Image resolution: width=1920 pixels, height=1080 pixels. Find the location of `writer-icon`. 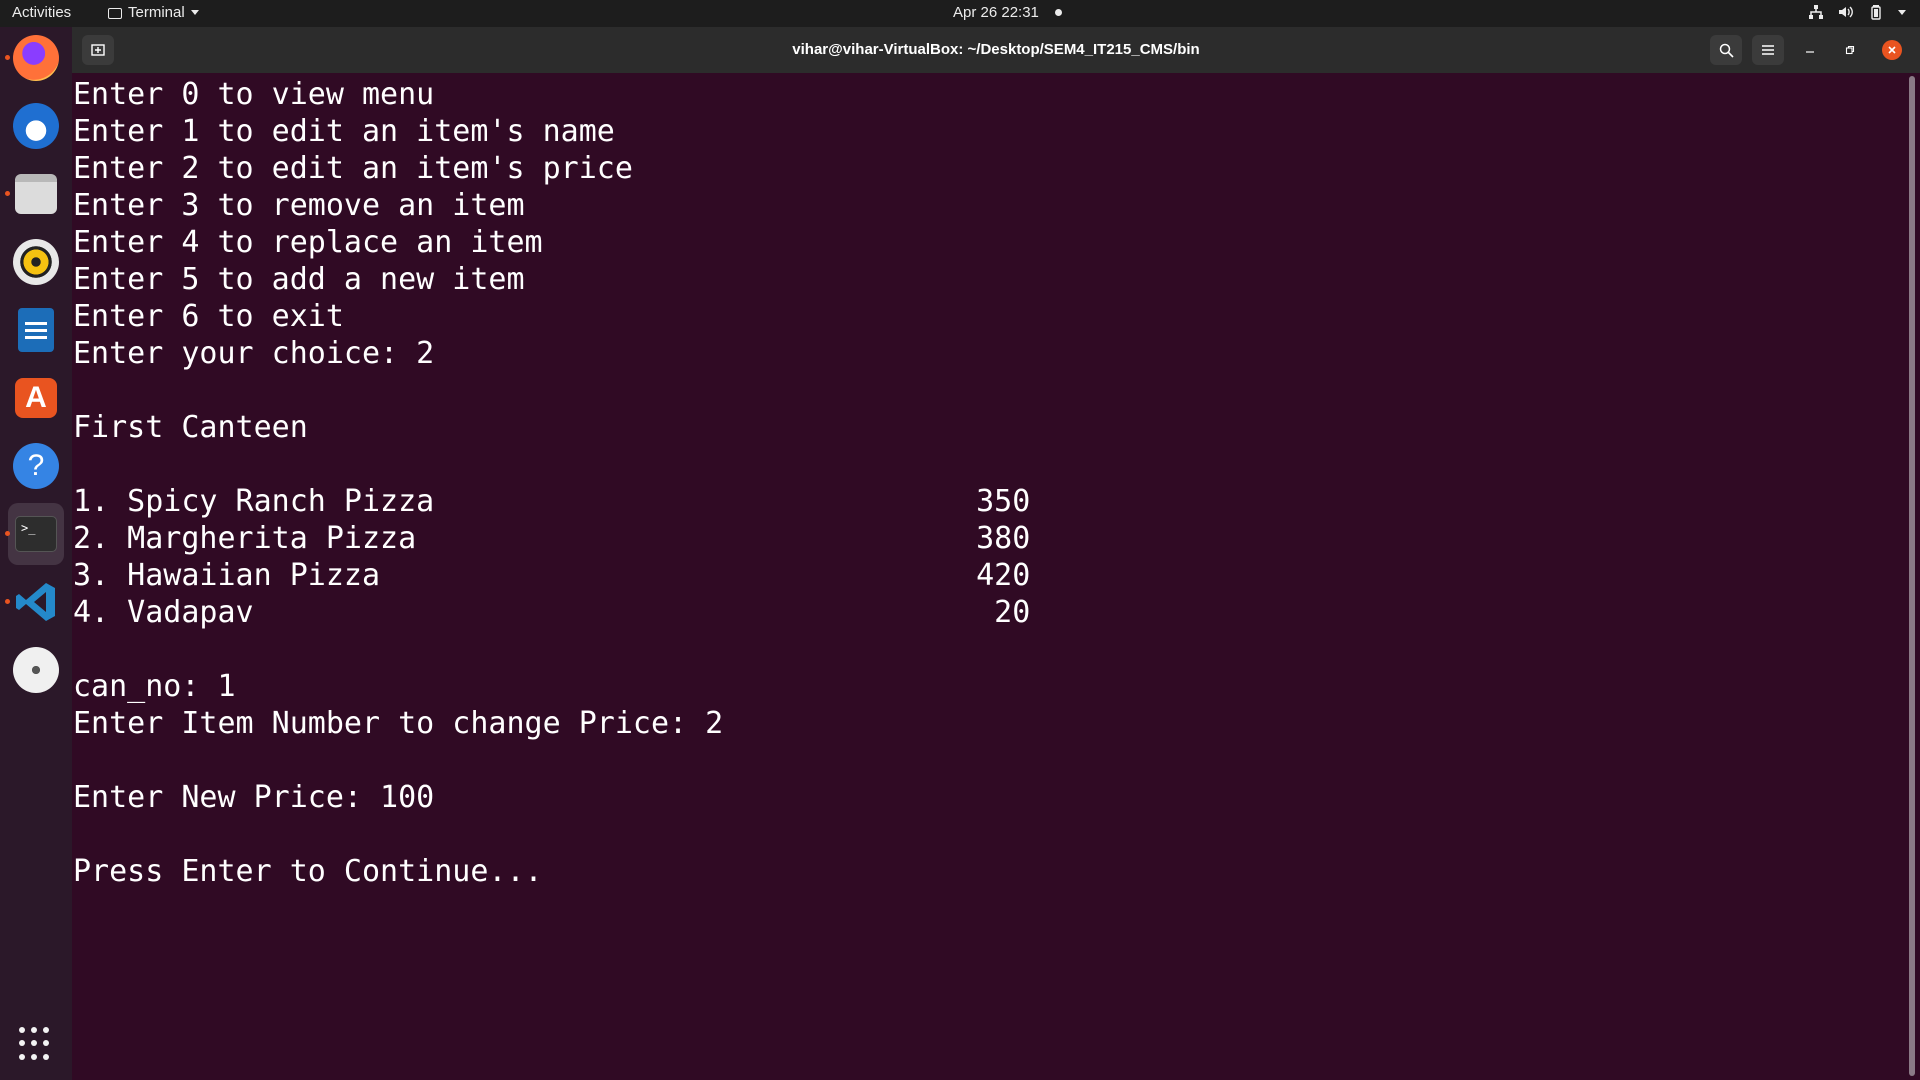

writer-icon is located at coordinates (36, 330).